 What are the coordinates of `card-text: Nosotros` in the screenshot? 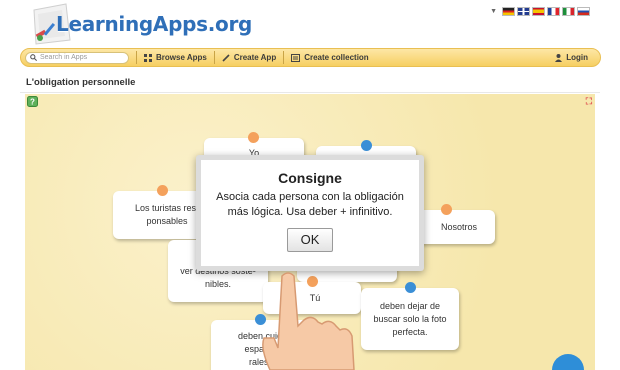 It's located at (458, 226).